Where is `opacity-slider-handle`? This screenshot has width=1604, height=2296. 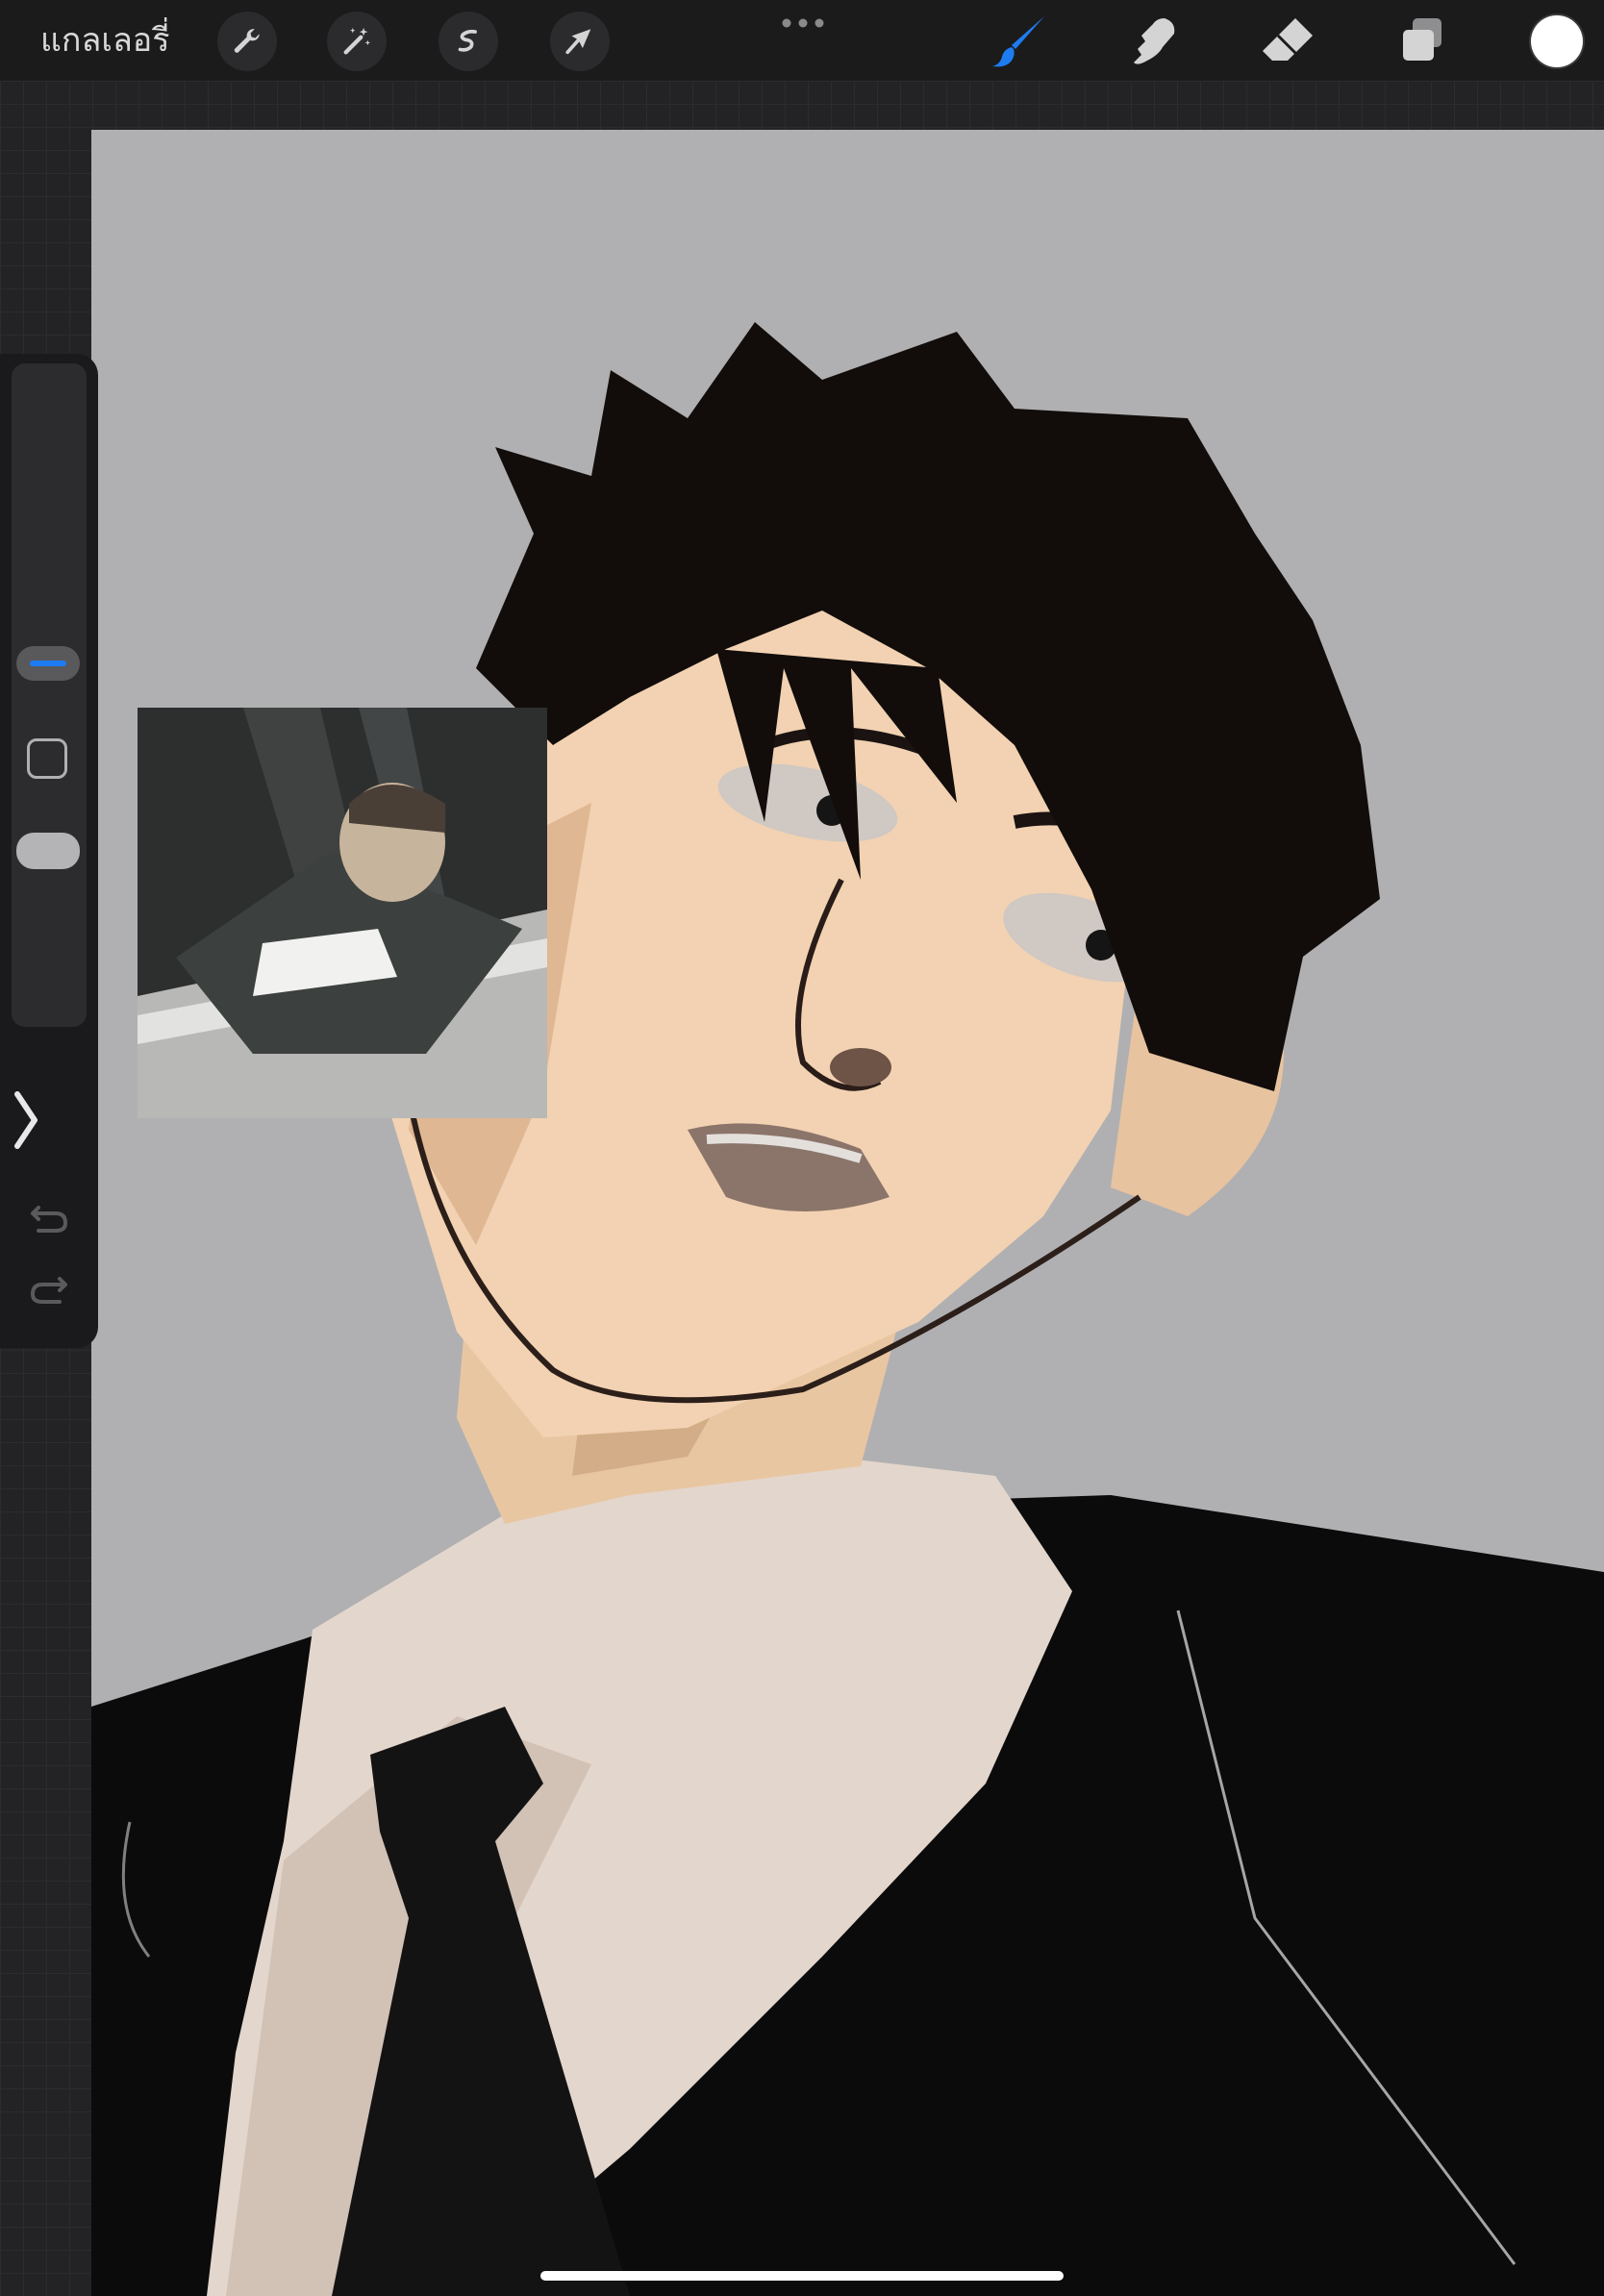 opacity-slider-handle is located at coordinates (48, 851).